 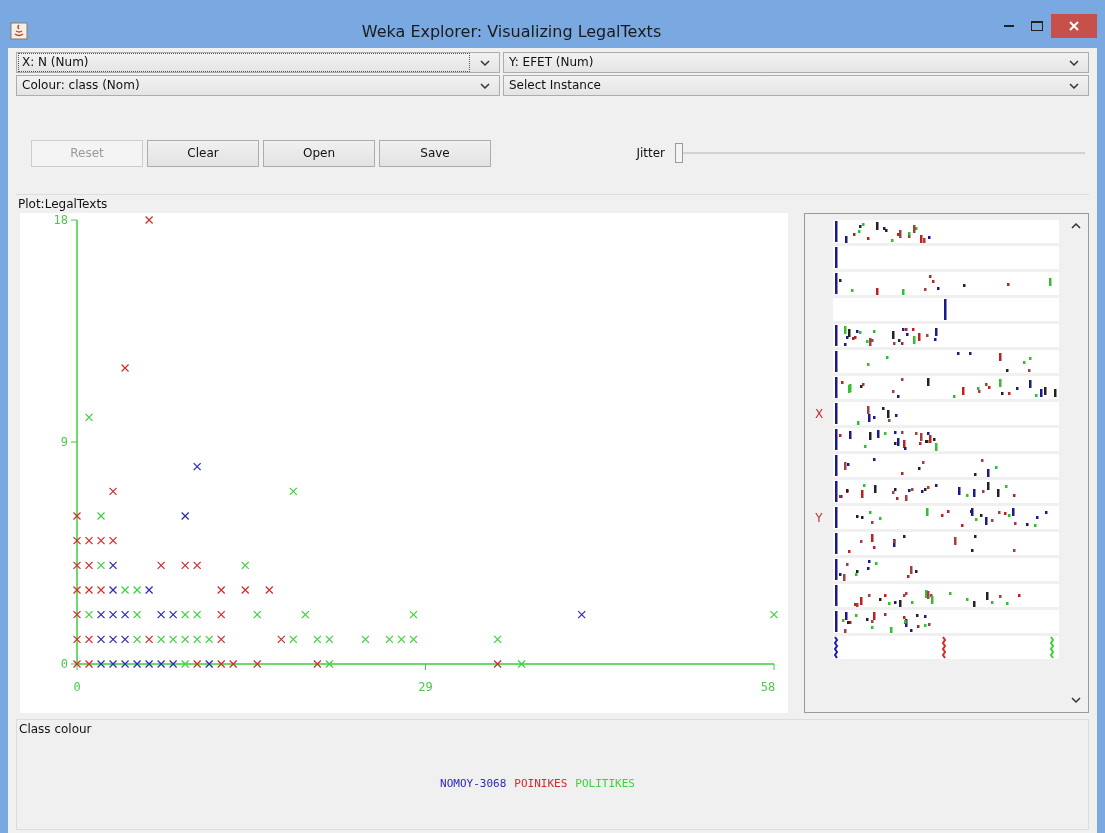 What do you see at coordinates (768, 687) in the screenshot?
I see `x-tick-label: 58` at bounding box center [768, 687].